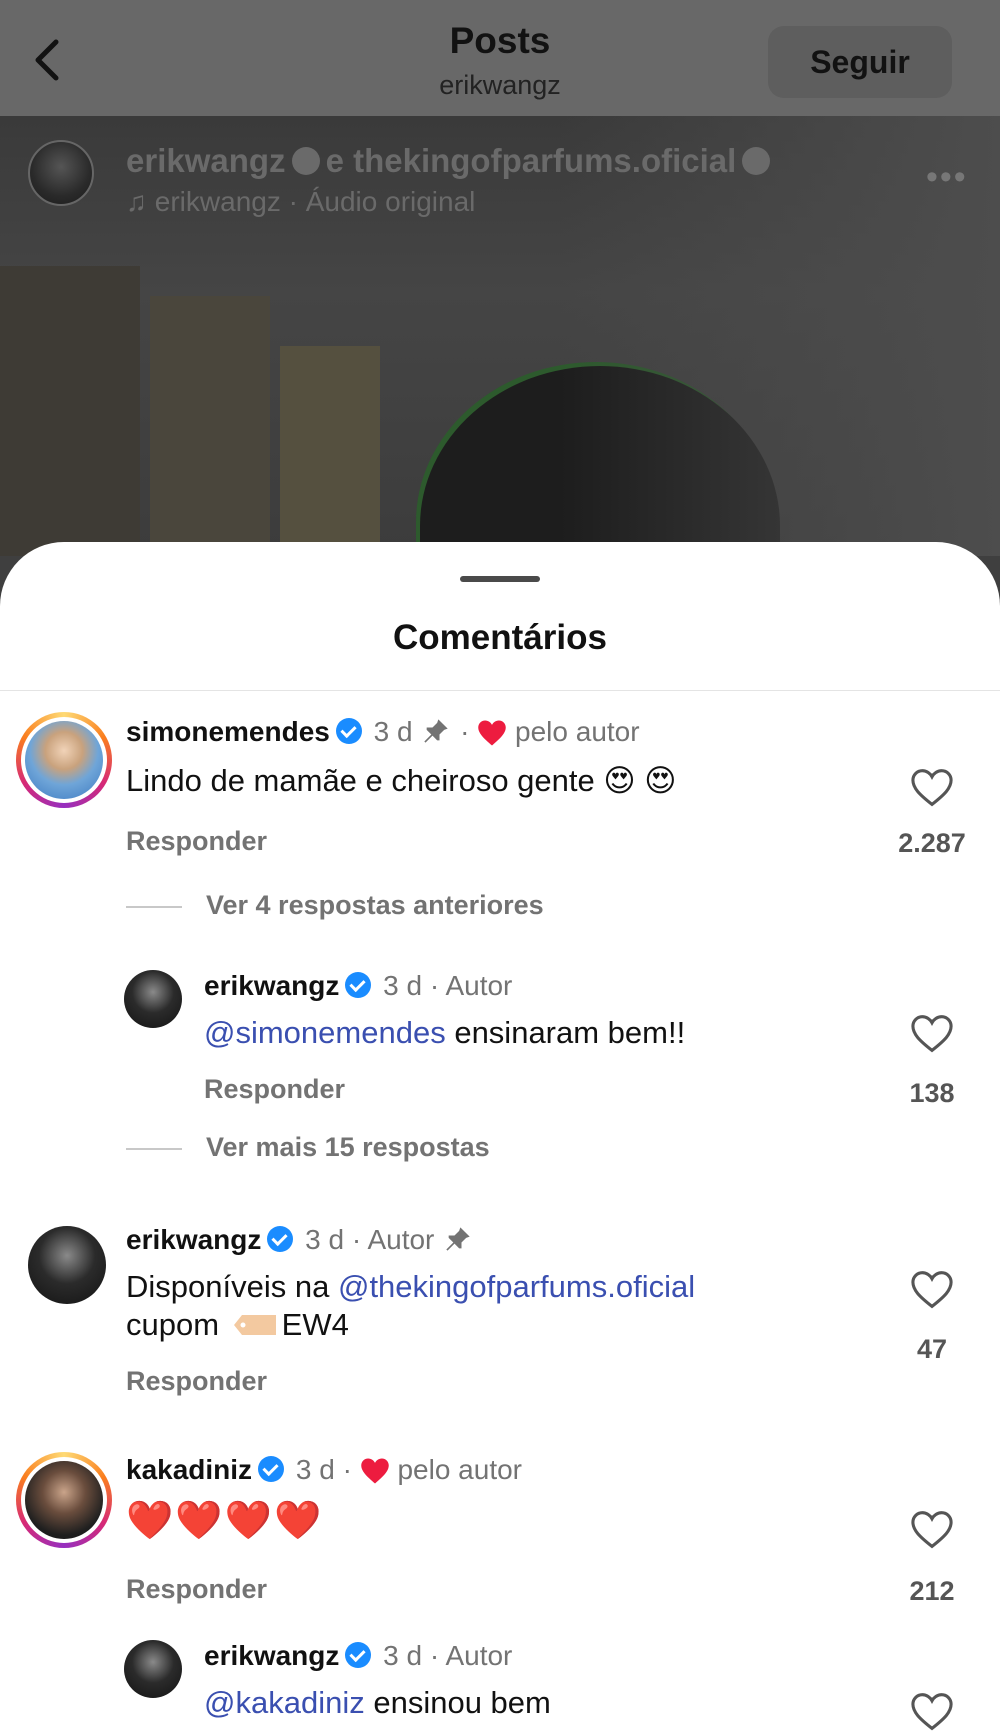 This screenshot has height=1731, width=1000. I want to click on like-count: 212, so click(932, 1591).